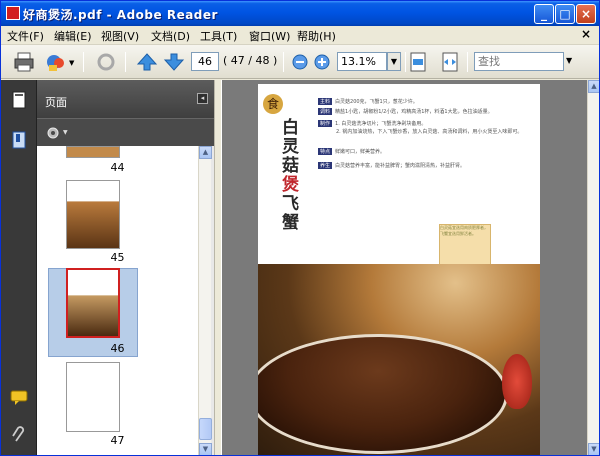 This screenshot has width=600, height=456. What do you see at coordinates (125, 132) in the screenshot?
I see `panel-options-bar: ▼` at bounding box center [125, 132].